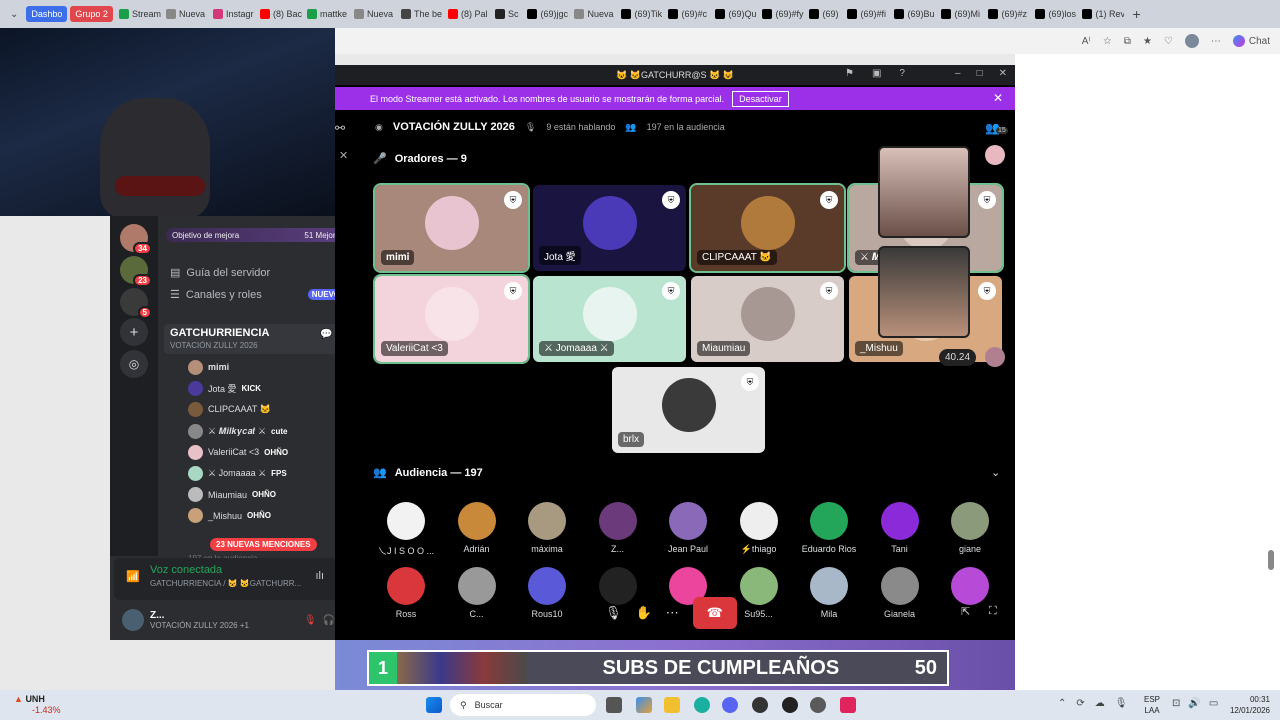 Image resolution: width=1280 pixels, height=720 pixels. What do you see at coordinates (672, 613) in the screenshot?
I see `more-options-icon: ⋯` at bounding box center [672, 613].